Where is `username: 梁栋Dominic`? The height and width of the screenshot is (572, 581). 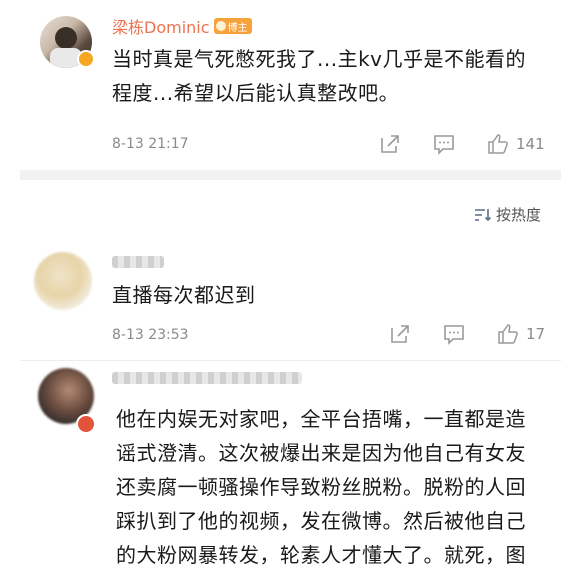 username: 梁栋Dominic is located at coordinates (161, 27).